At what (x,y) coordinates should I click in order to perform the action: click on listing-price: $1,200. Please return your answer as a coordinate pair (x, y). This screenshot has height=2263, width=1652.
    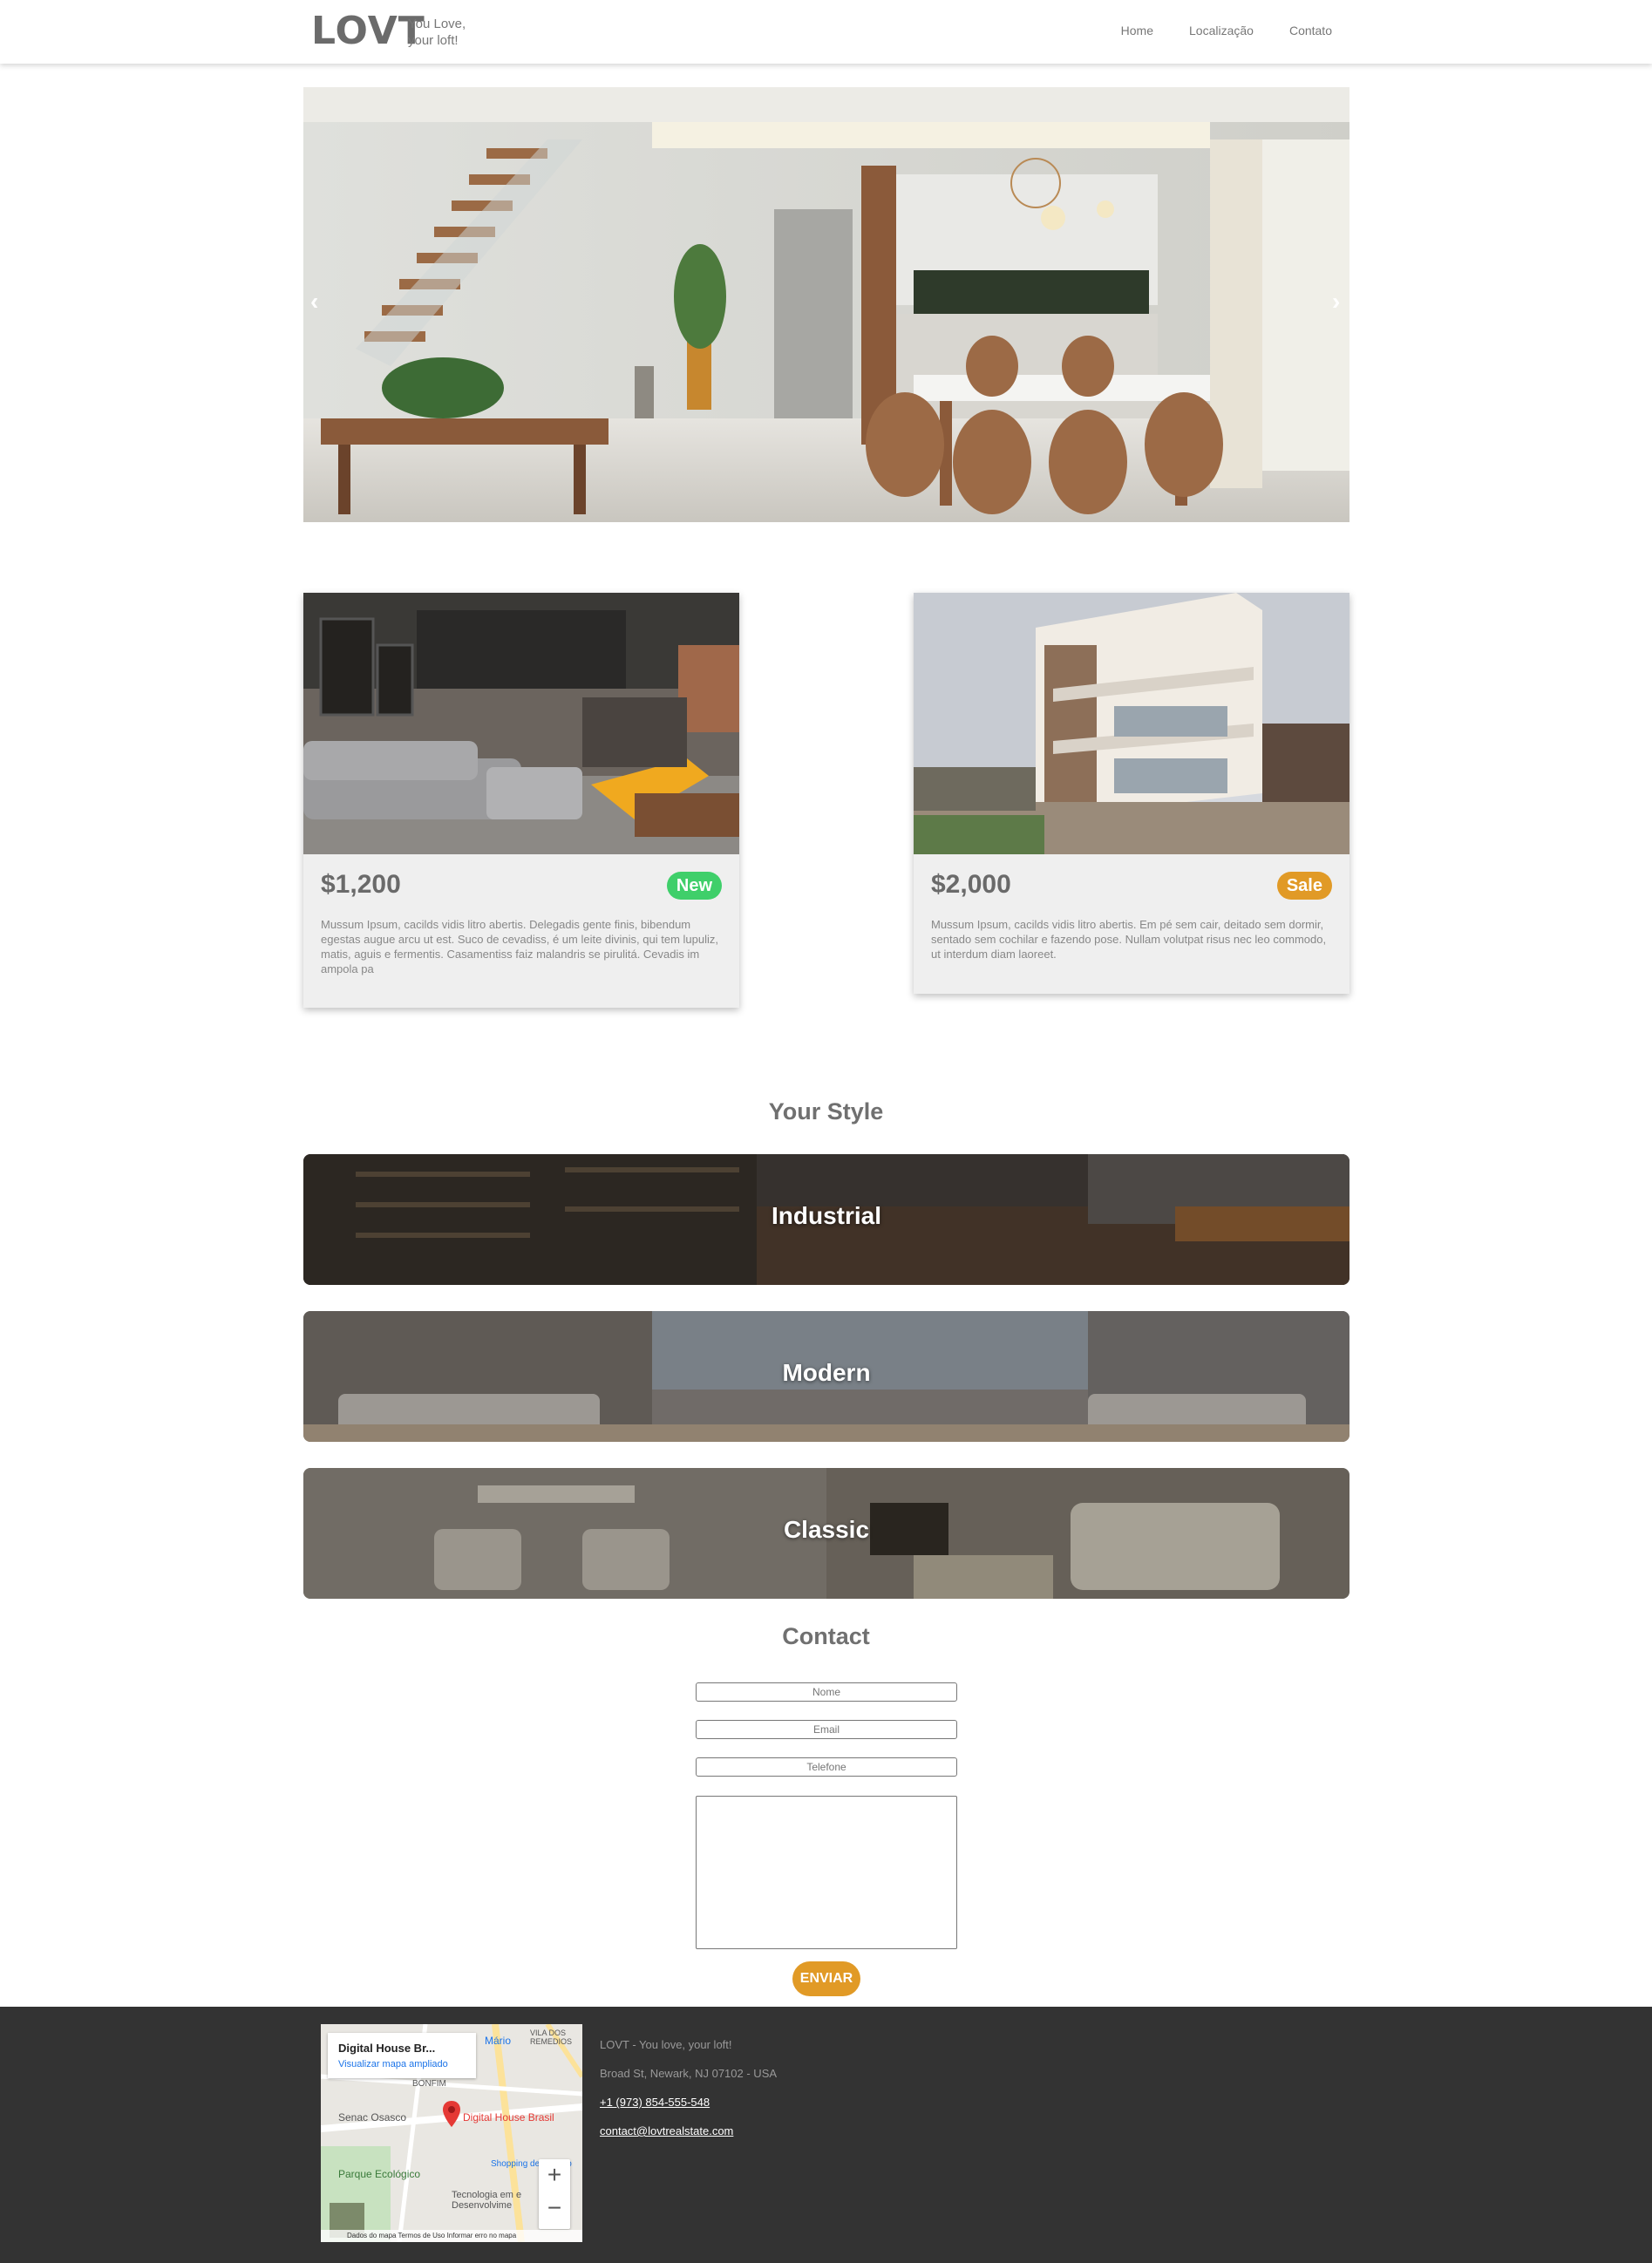
    Looking at the image, I should click on (361, 884).